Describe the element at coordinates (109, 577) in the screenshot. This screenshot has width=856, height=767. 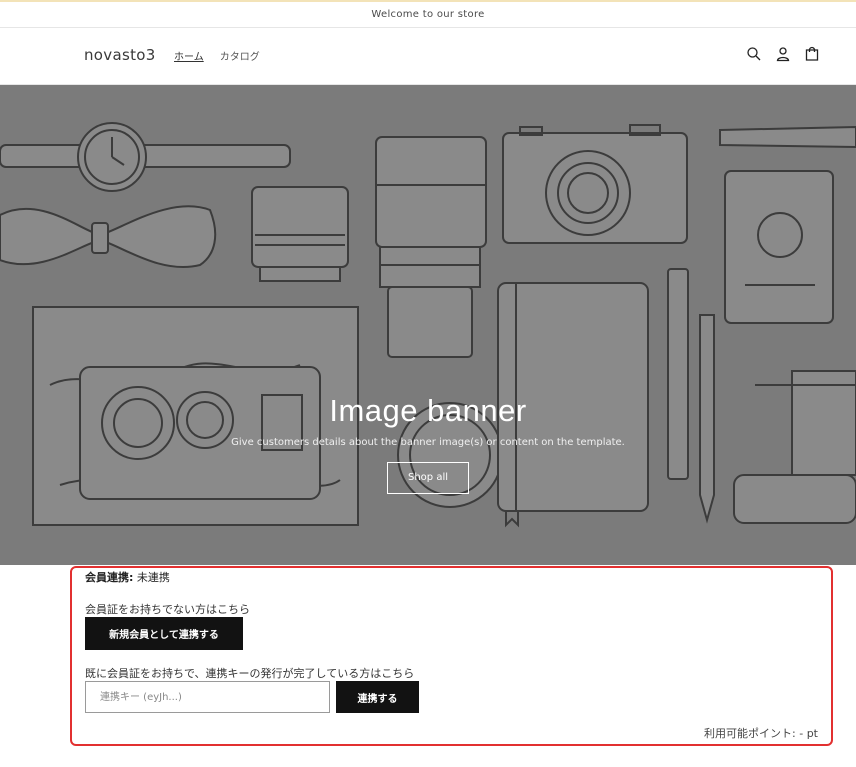
I see `member-status-label: 会員連携:` at that location.